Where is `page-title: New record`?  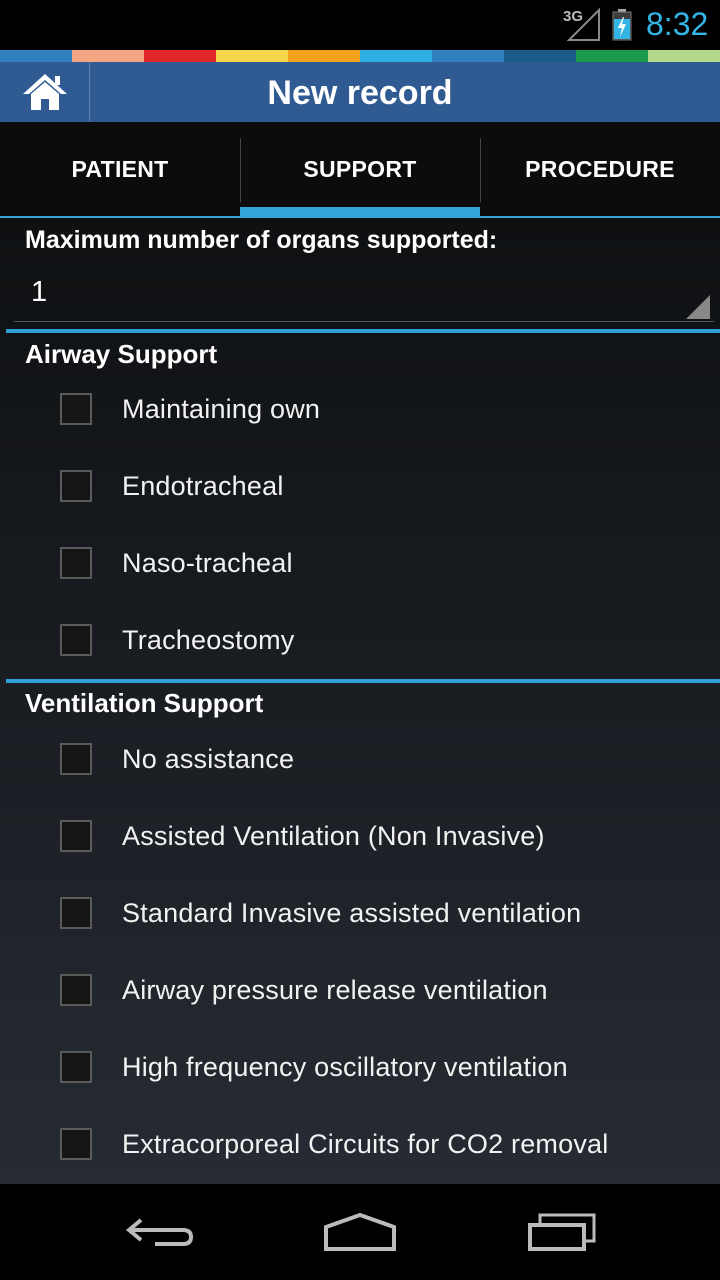
page-title: New record is located at coordinates (360, 93).